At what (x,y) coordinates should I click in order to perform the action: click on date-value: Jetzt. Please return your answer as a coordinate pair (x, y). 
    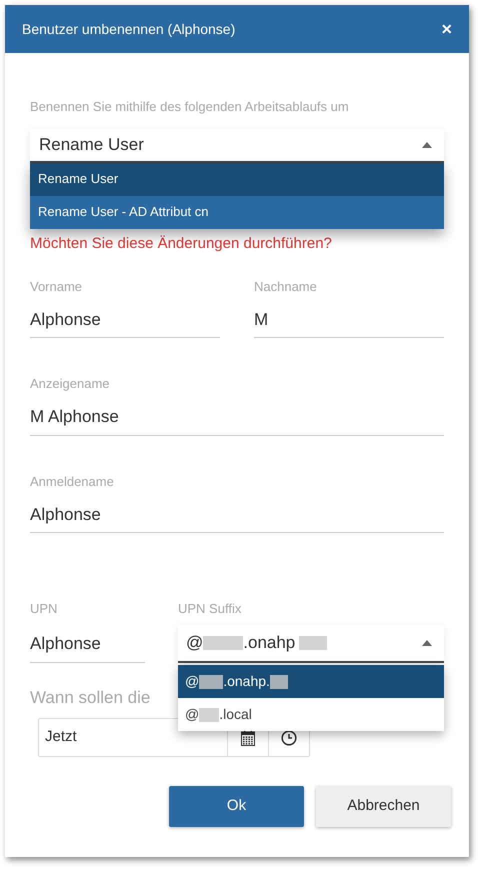
    Looking at the image, I should click on (61, 737).